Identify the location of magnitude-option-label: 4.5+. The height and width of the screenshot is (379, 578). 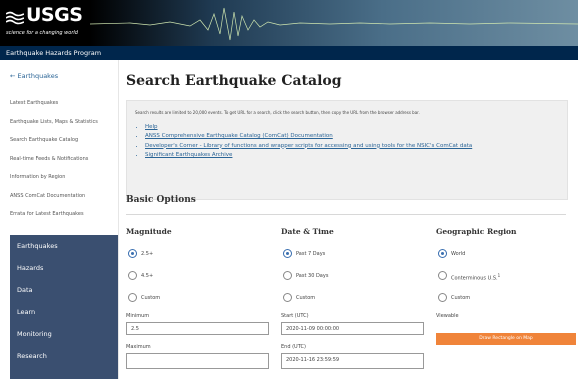
(147, 276).